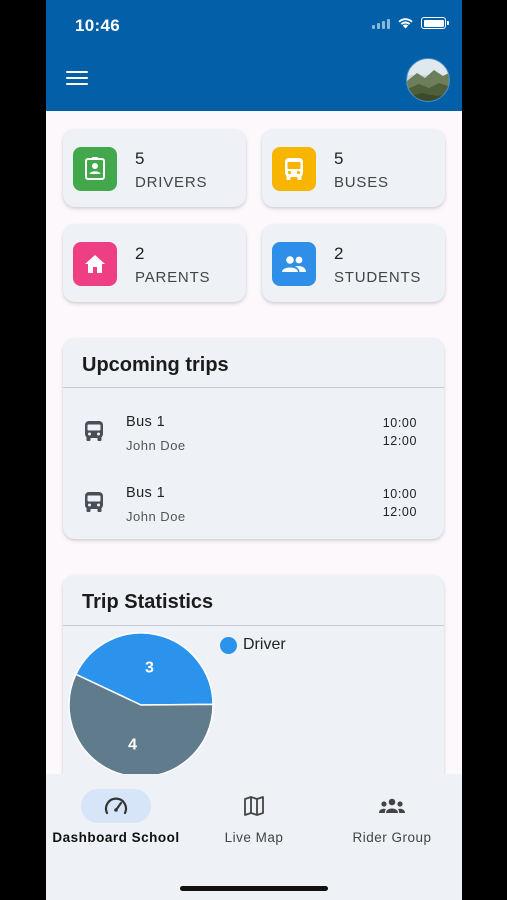 The height and width of the screenshot is (900, 507). Describe the element at coordinates (97, 25) in the screenshot. I see `status-time: 10:46` at that location.